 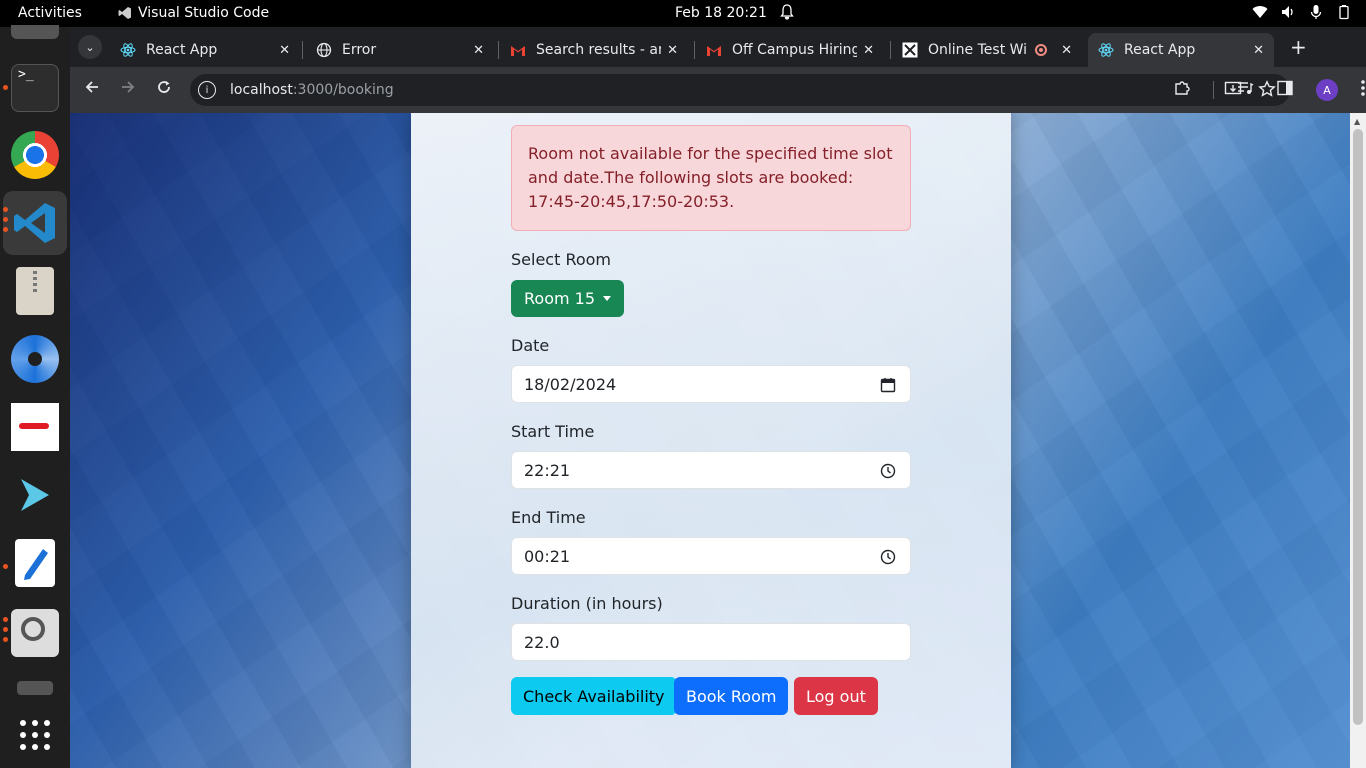 I want to click on screenshot-magnifier-icon, so click(x=35, y=633).